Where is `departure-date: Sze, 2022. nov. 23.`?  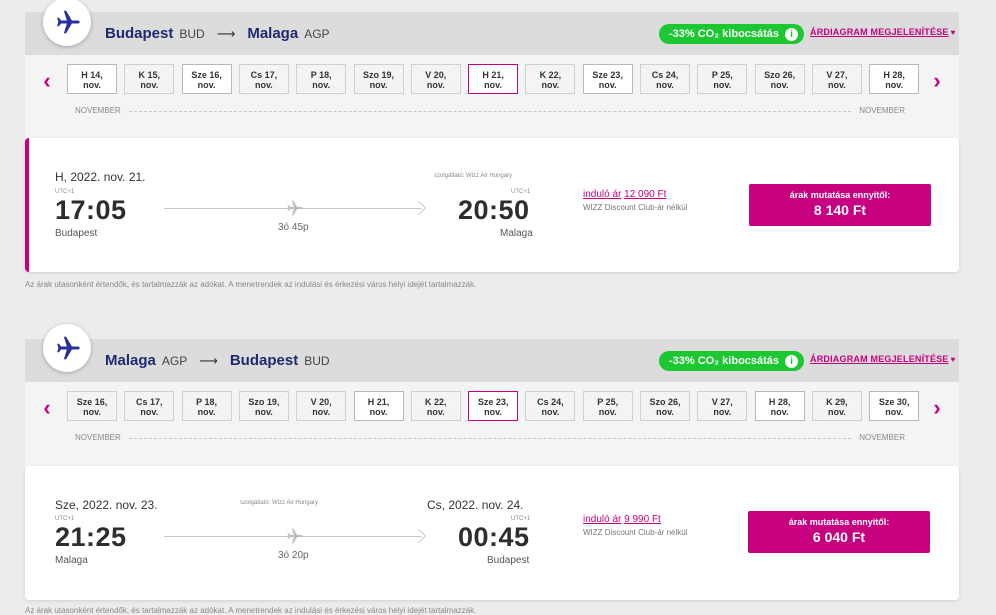 departure-date: Sze, 2022. nov. 23. is located at coordinates (106, 505).